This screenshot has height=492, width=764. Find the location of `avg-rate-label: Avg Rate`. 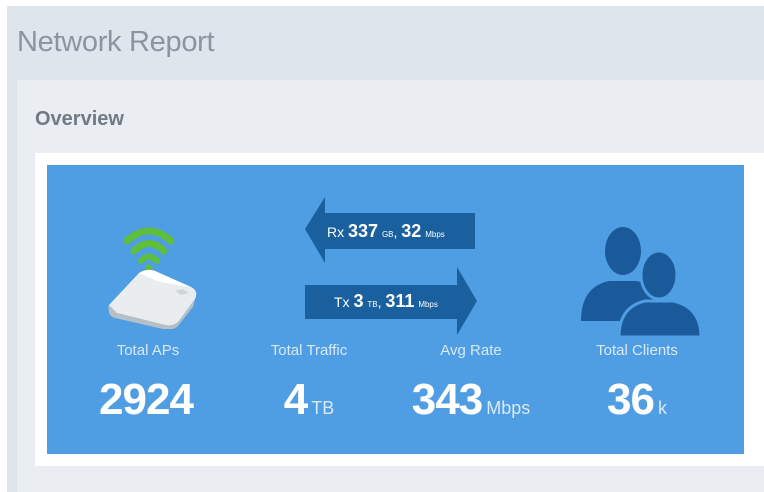

avg-rate-label: Avg Rate is located at coordinates (471, 350).